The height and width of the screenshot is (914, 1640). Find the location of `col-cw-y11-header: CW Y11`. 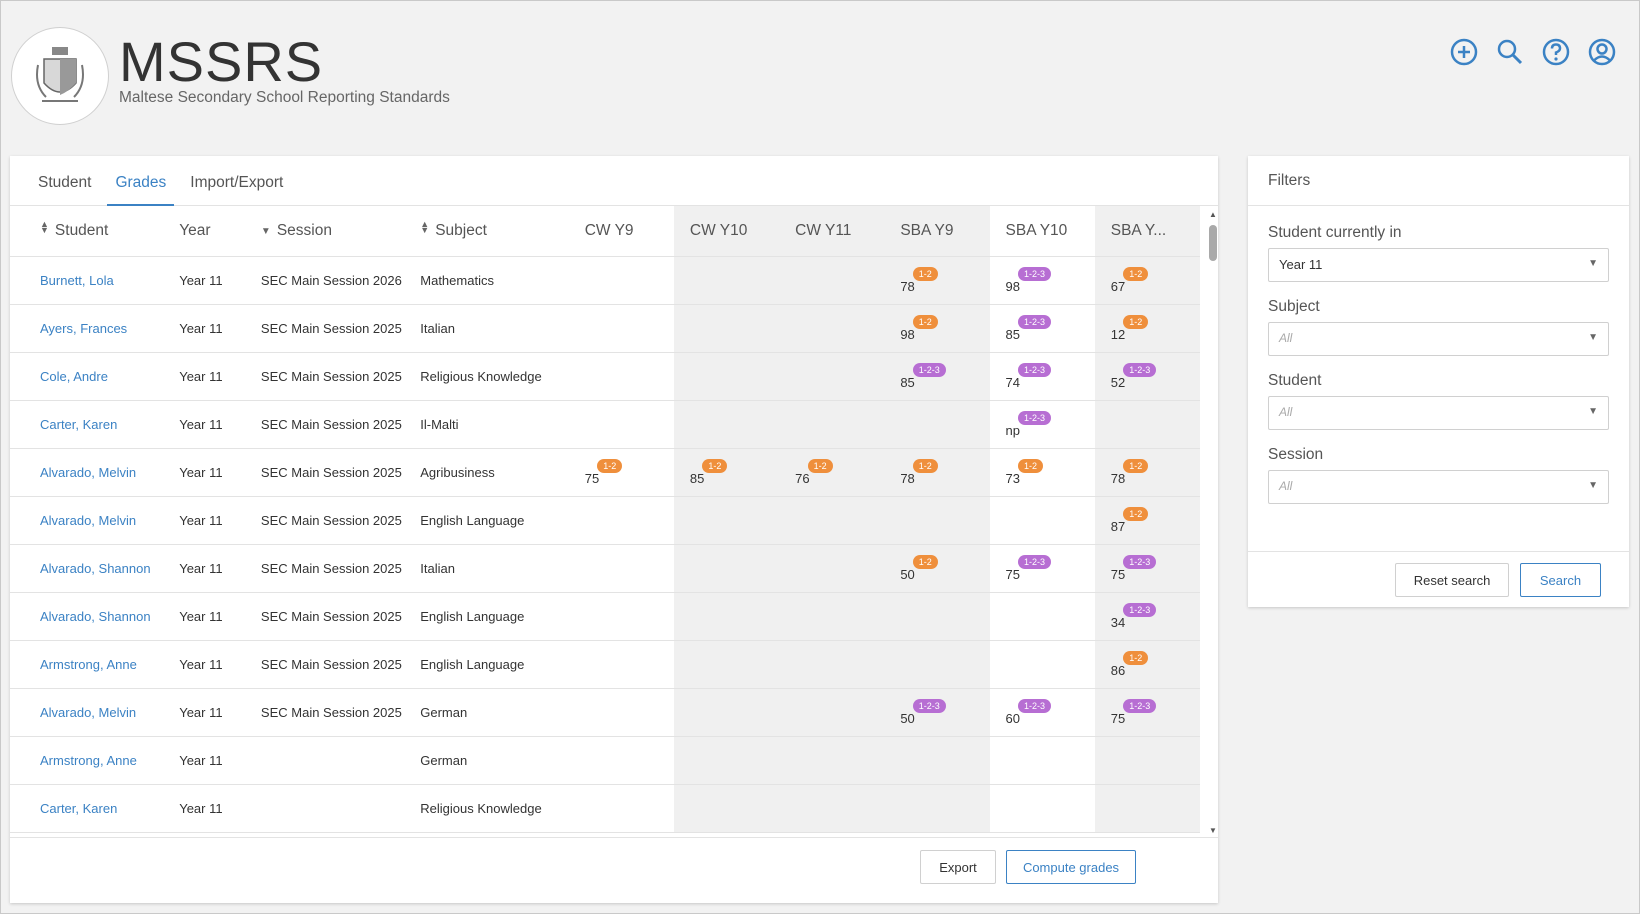

col-cw-y11-header: CW Y11 is located at coordinates (832, 231).